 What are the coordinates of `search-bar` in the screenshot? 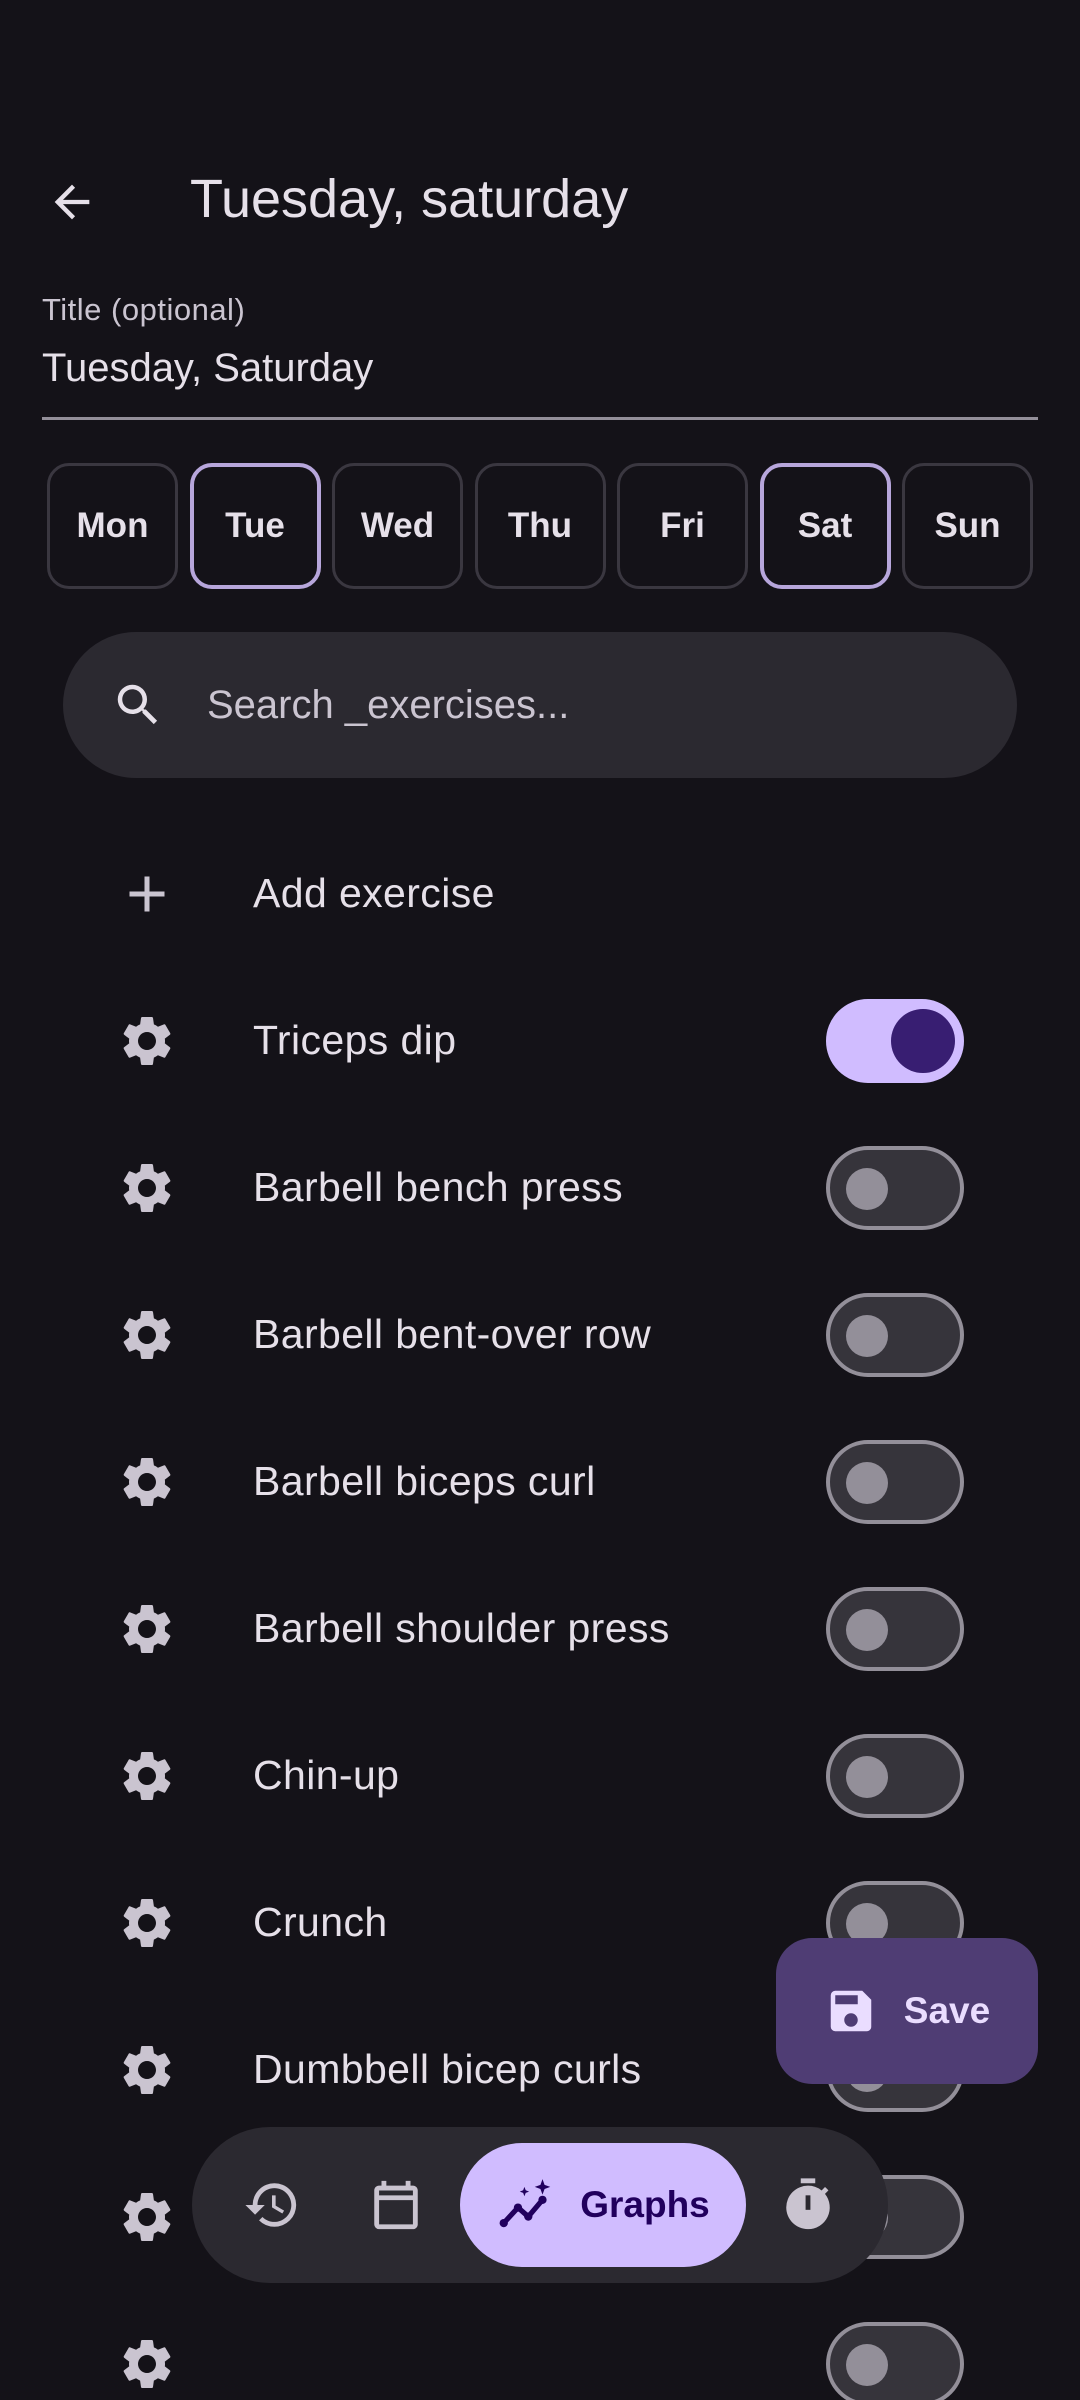 It's located at (540, 705).